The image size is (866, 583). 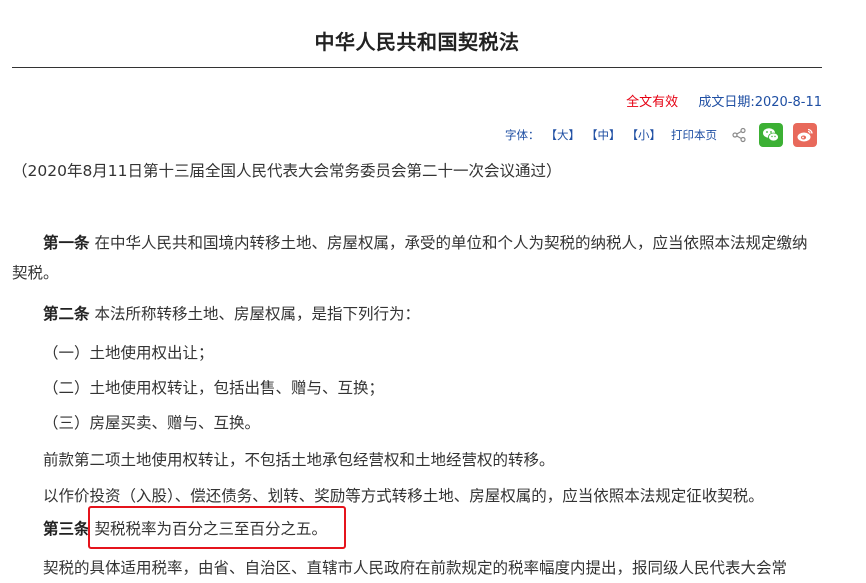 I want to click on font-size-medium-button: 【中】, so click(x=603, y=135).